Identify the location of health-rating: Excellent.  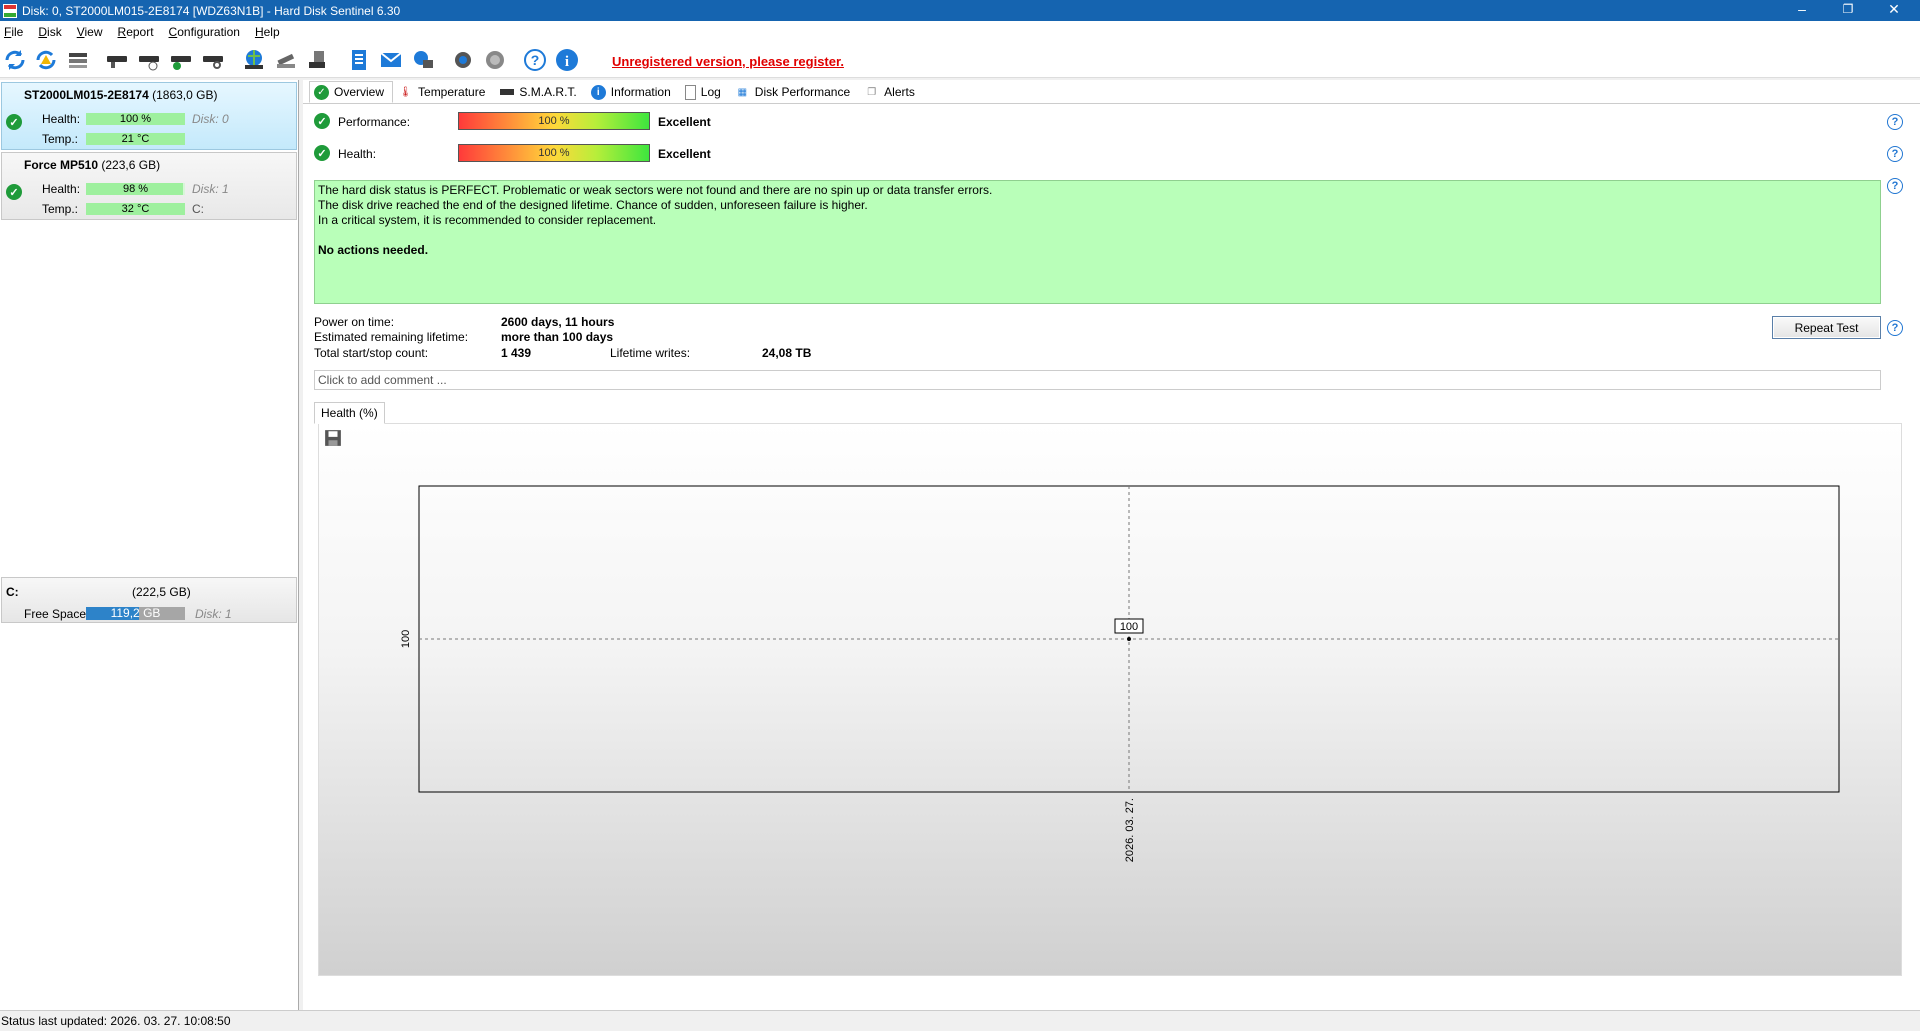
(684, 154).